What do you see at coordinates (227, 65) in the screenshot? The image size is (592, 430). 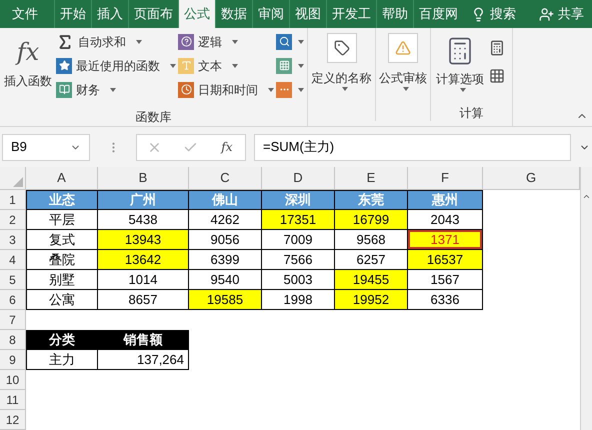 I see `function-category-button: 文本` at bounding box center [227, 65].